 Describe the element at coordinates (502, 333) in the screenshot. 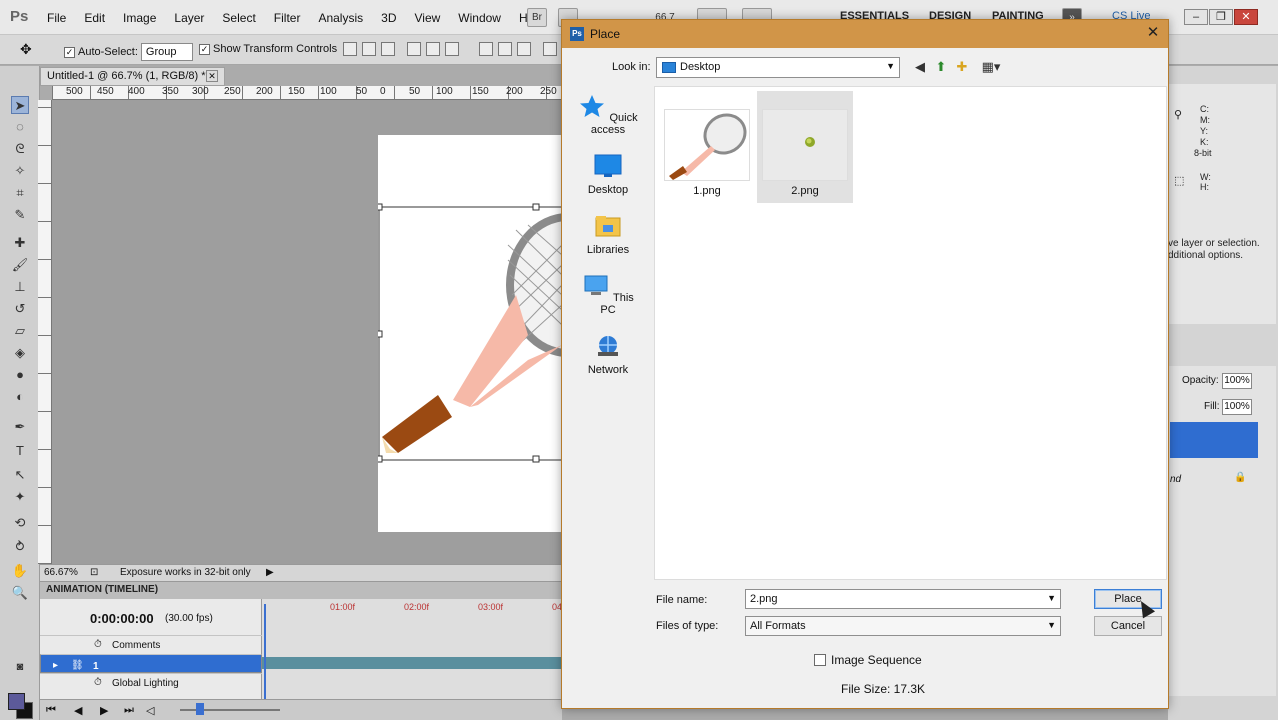

I see `document-canvas` at that location.